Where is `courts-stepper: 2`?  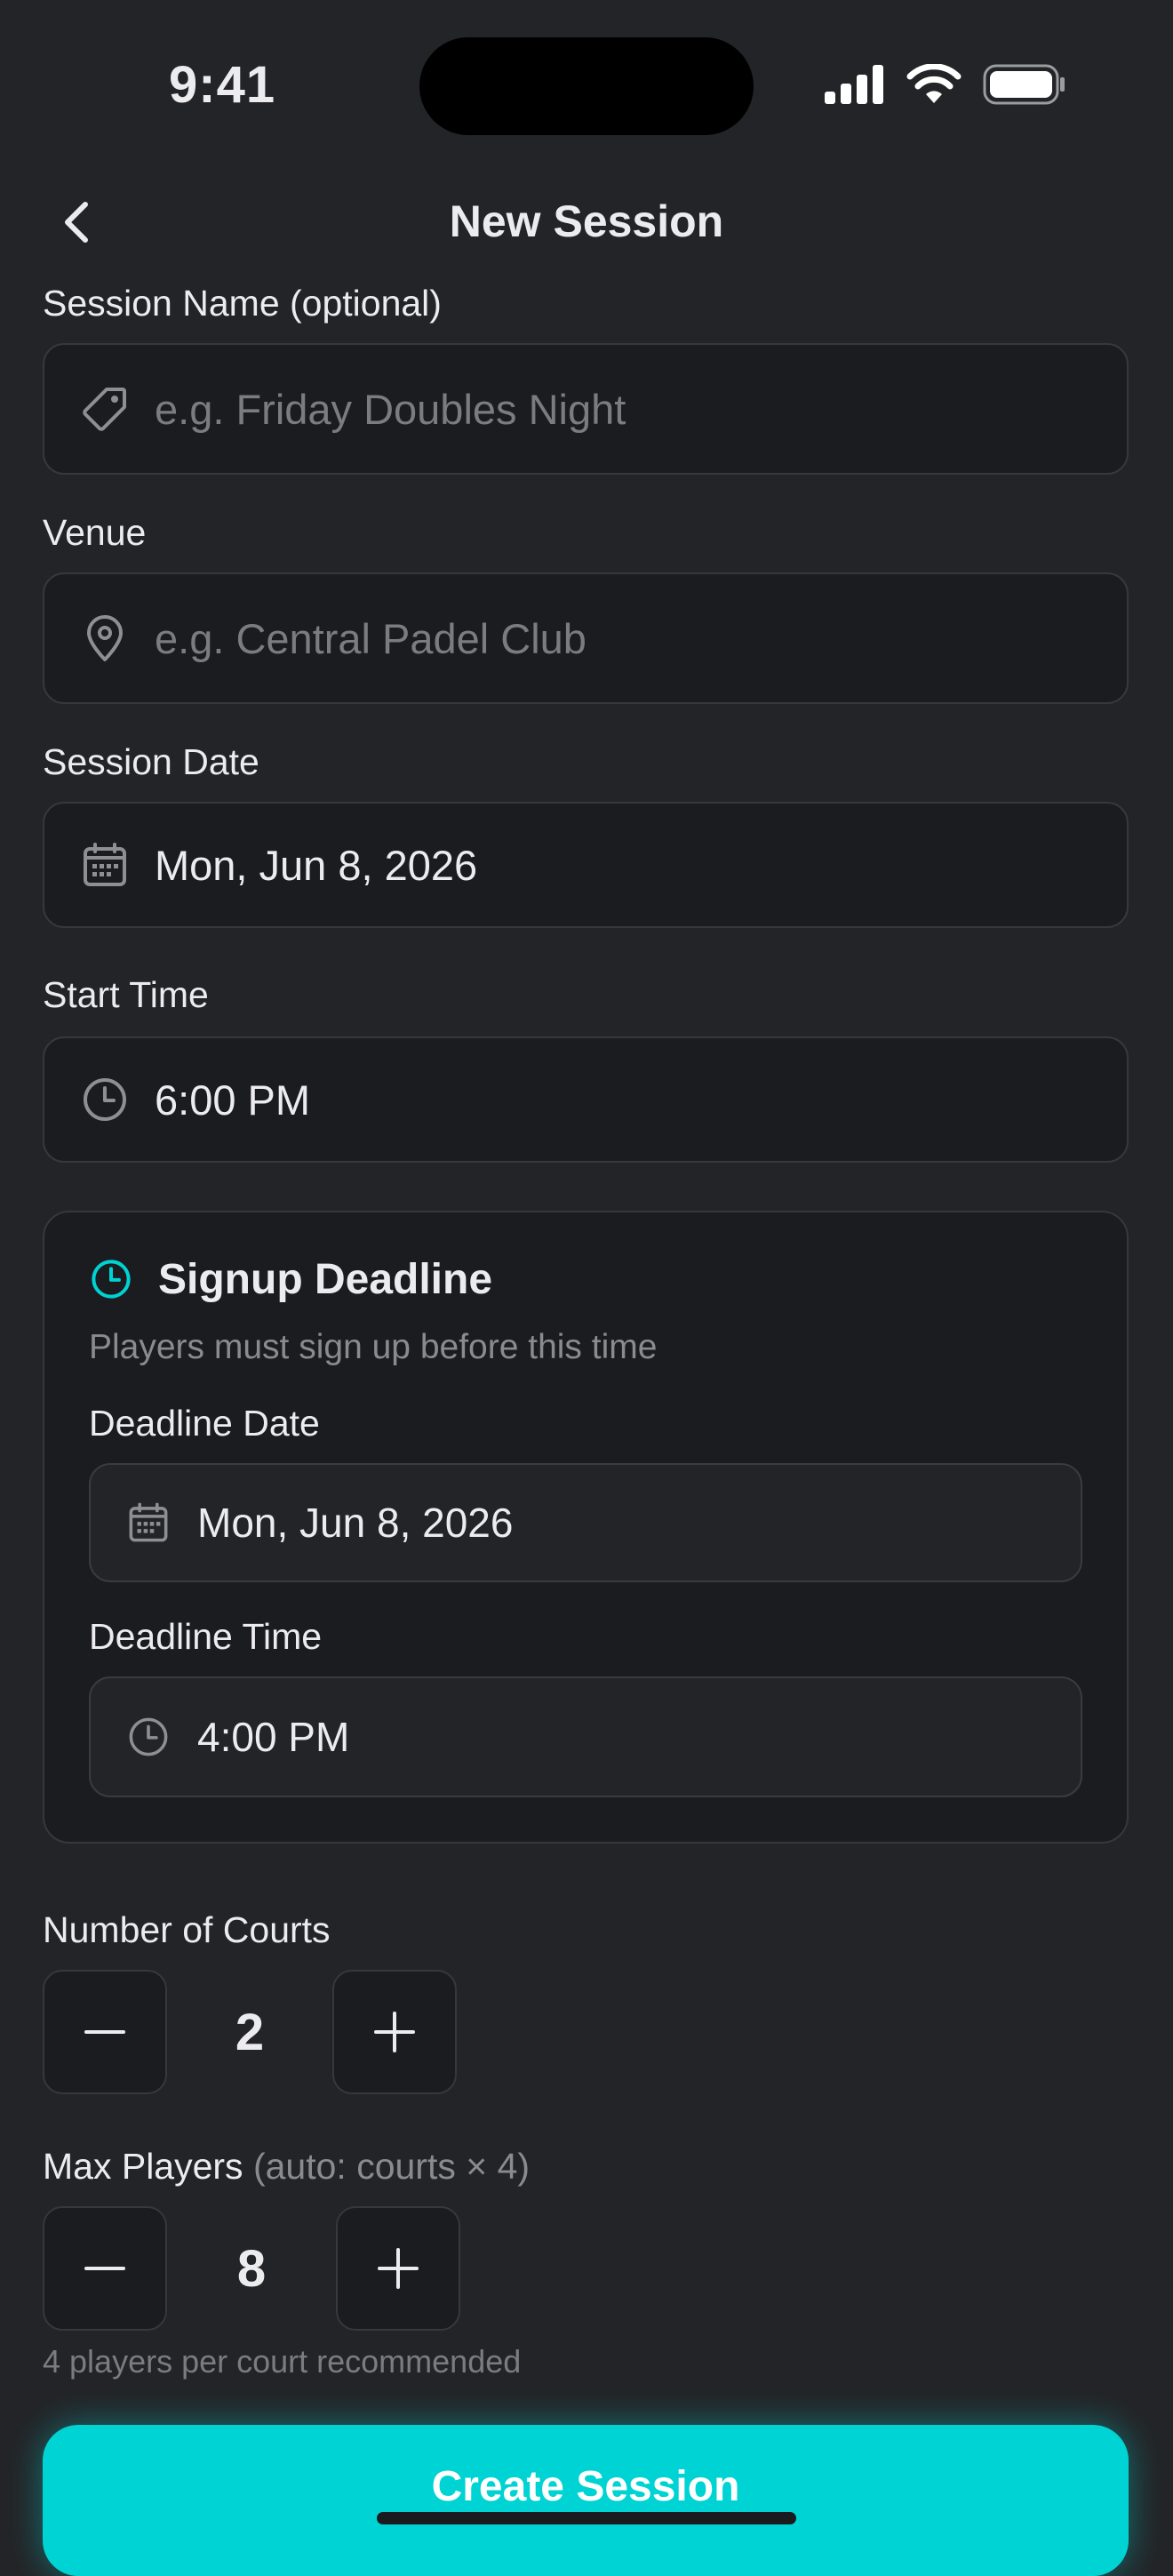
courts-stepper: 2 is located at coordinates (250, 2032).